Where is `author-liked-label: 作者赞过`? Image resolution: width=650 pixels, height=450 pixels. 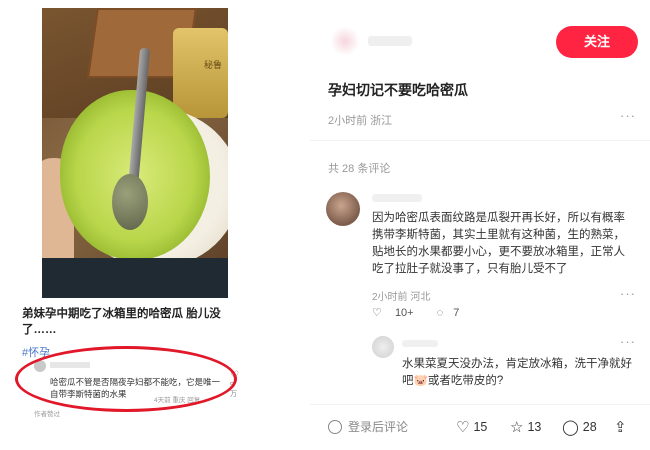 author-liked-label: 作者赞过 is located at coordinates (47, 414).